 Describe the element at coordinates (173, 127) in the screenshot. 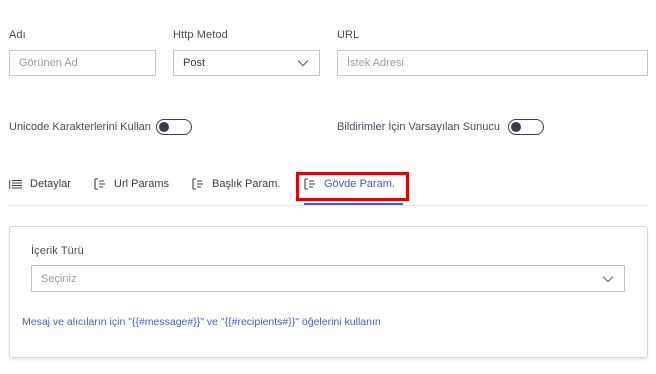

I see `unicode-toggle-switch` at that location.